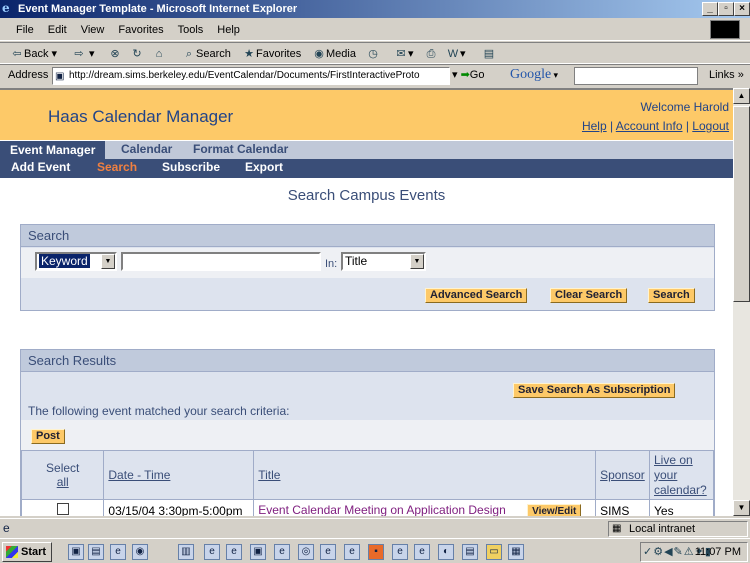 The image size is (750, 563). Describe the element at coordinates (671, 295) in the screenshot. I see `search-submit-button: Search` at that location.